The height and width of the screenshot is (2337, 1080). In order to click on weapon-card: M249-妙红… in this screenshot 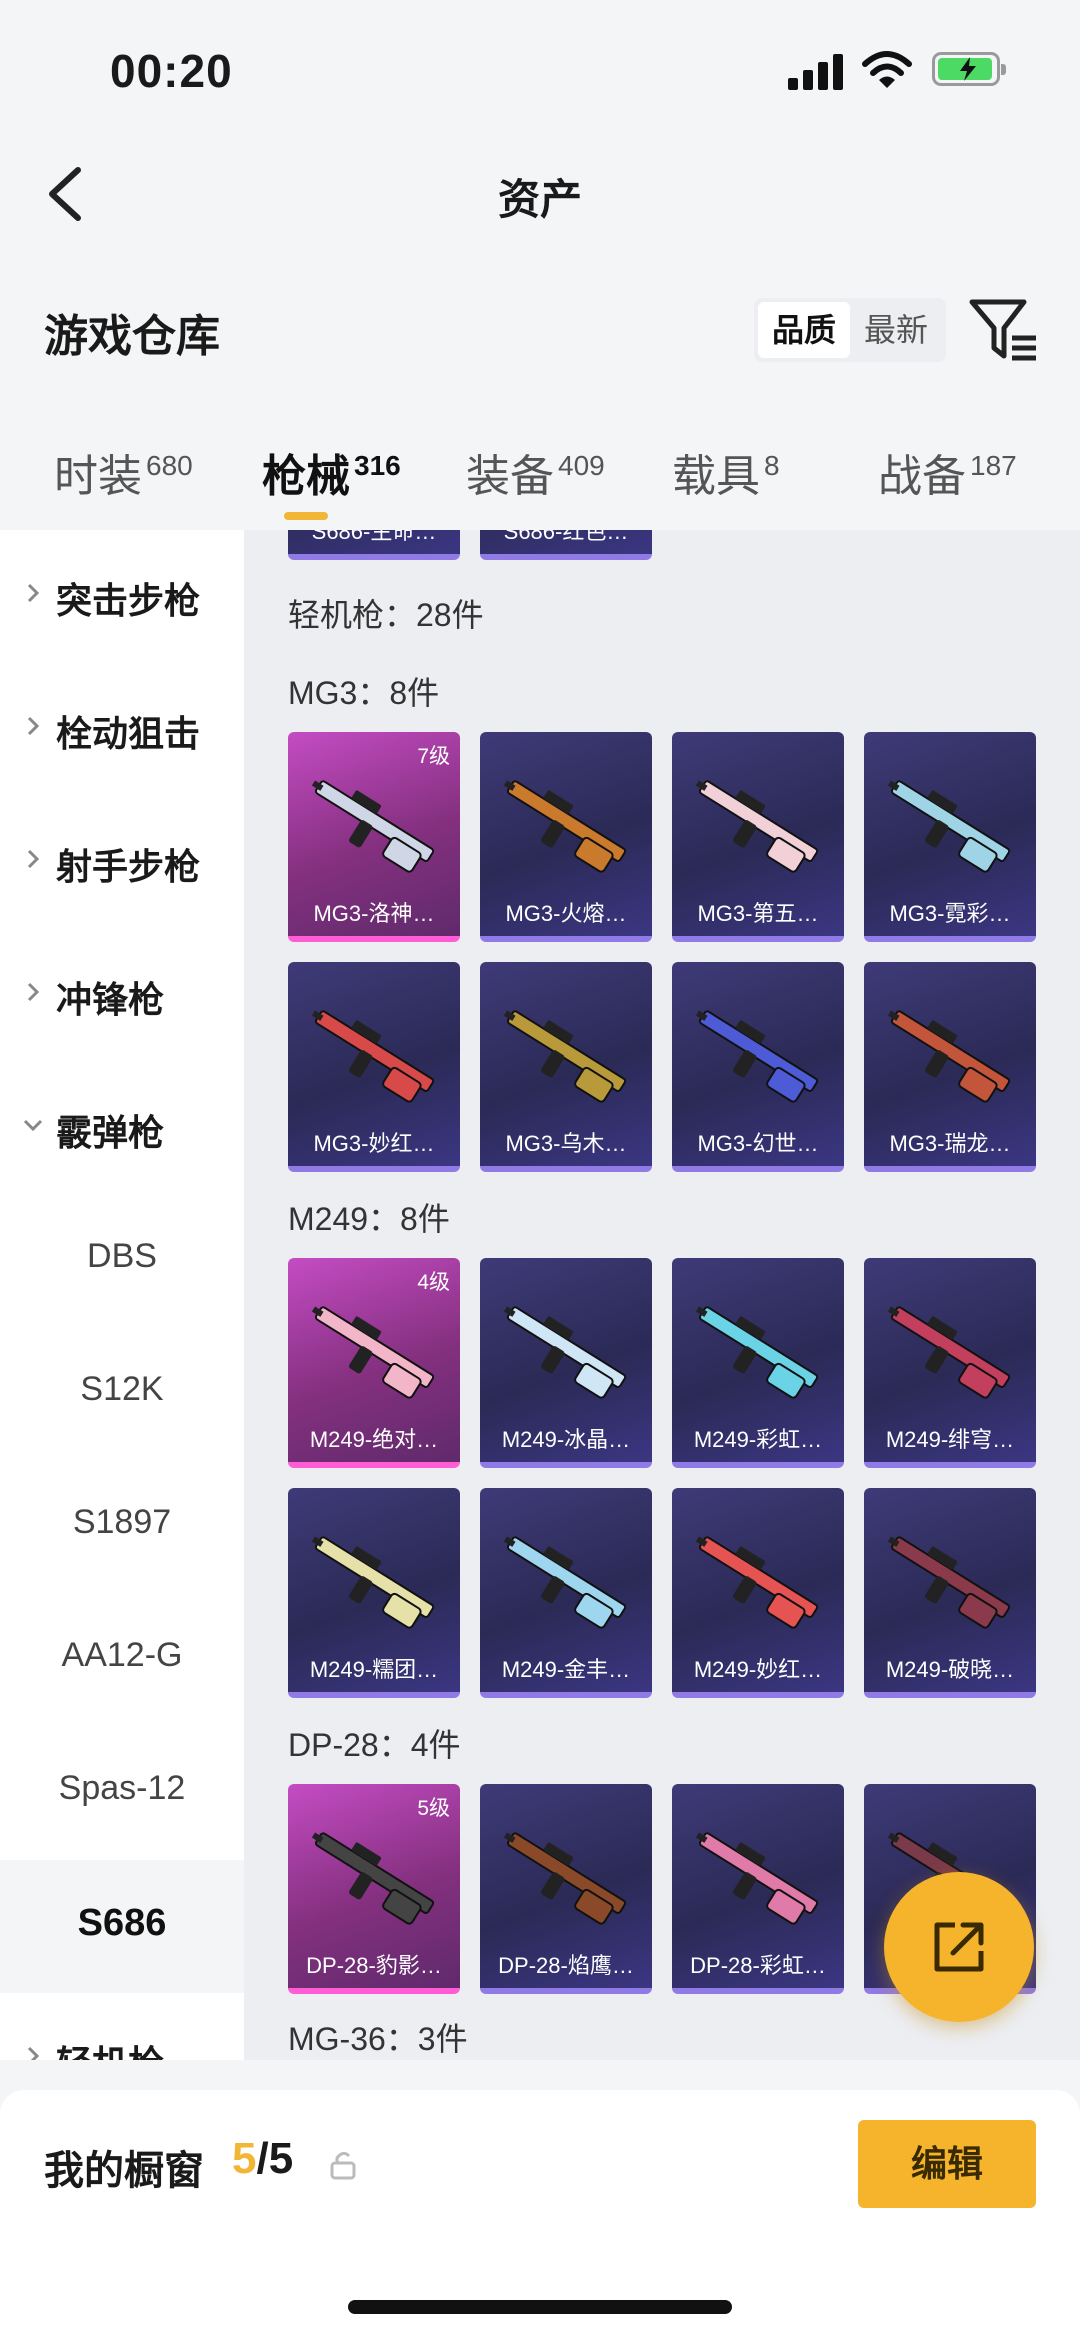, I will do `click(758, 1593)`.